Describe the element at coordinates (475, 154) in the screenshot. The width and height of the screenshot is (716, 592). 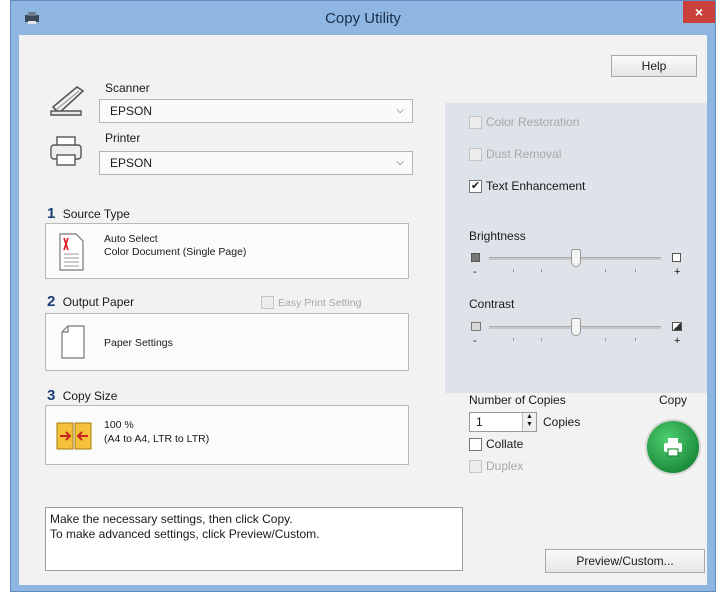
I see `dust-removal-box` at that location.